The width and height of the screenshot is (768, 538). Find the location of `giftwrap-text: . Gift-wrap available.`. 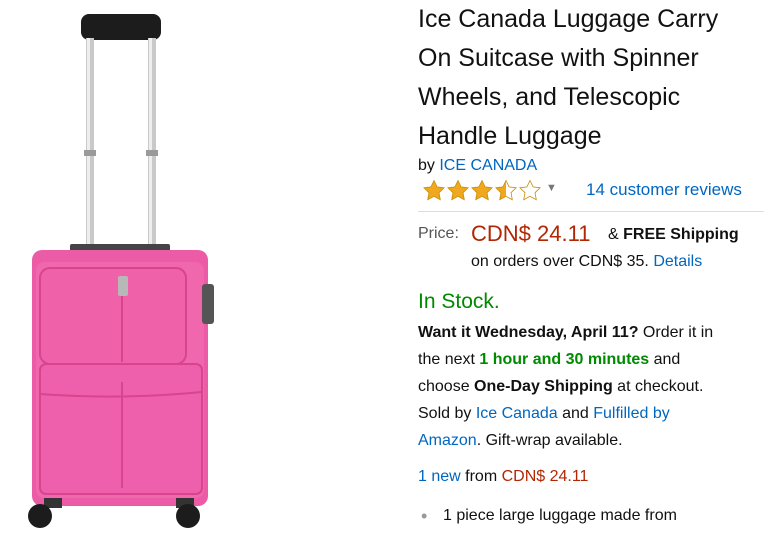

giftwrap-text: . Gift-wrap available. is located at coordinates (549, 440).